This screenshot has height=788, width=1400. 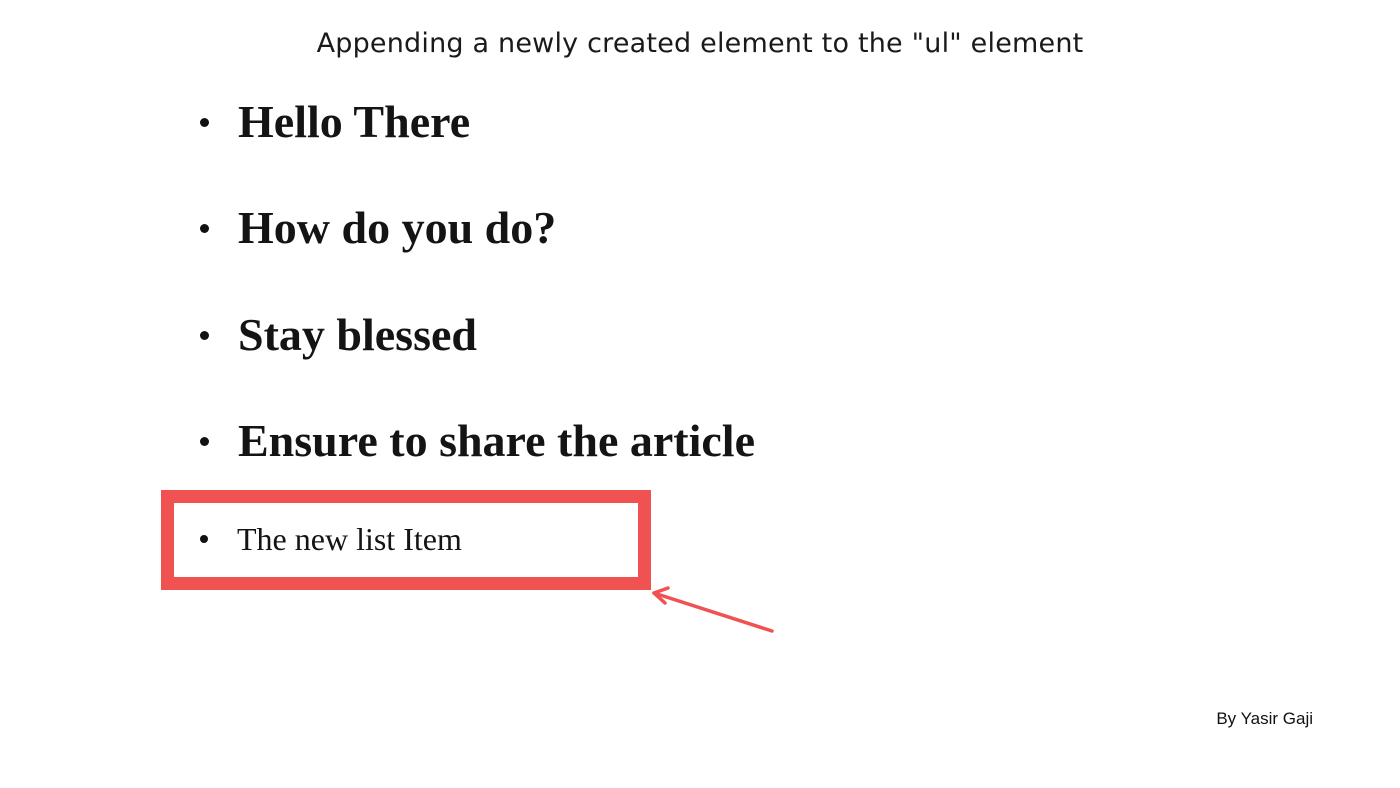 What do you see at coordinates (354, 121) in the screenshot?
I see `list-item-label: Hello There` at bounding box center [354, 121].